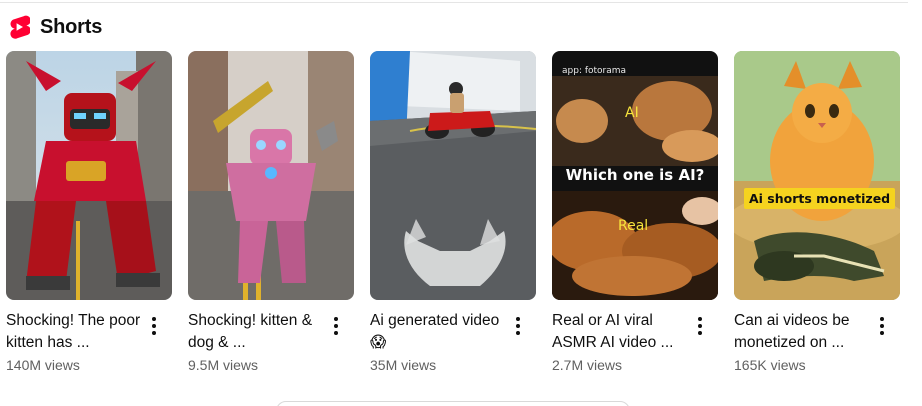 This screenshot has width=922, height=406. What do you see at coordinates (633, 226) in the screenshot?
I see `real-label: Real` at bounding box center [633, 226].